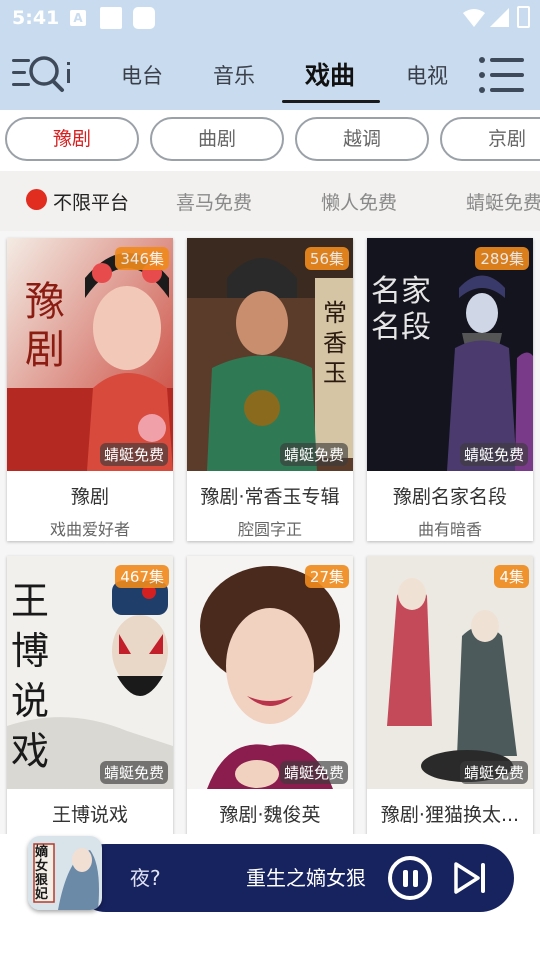  What do you see at coordinates (502, 258) in the screenshot?
I see `episode-count-badge: 289集` at bounding box center [502, 258].